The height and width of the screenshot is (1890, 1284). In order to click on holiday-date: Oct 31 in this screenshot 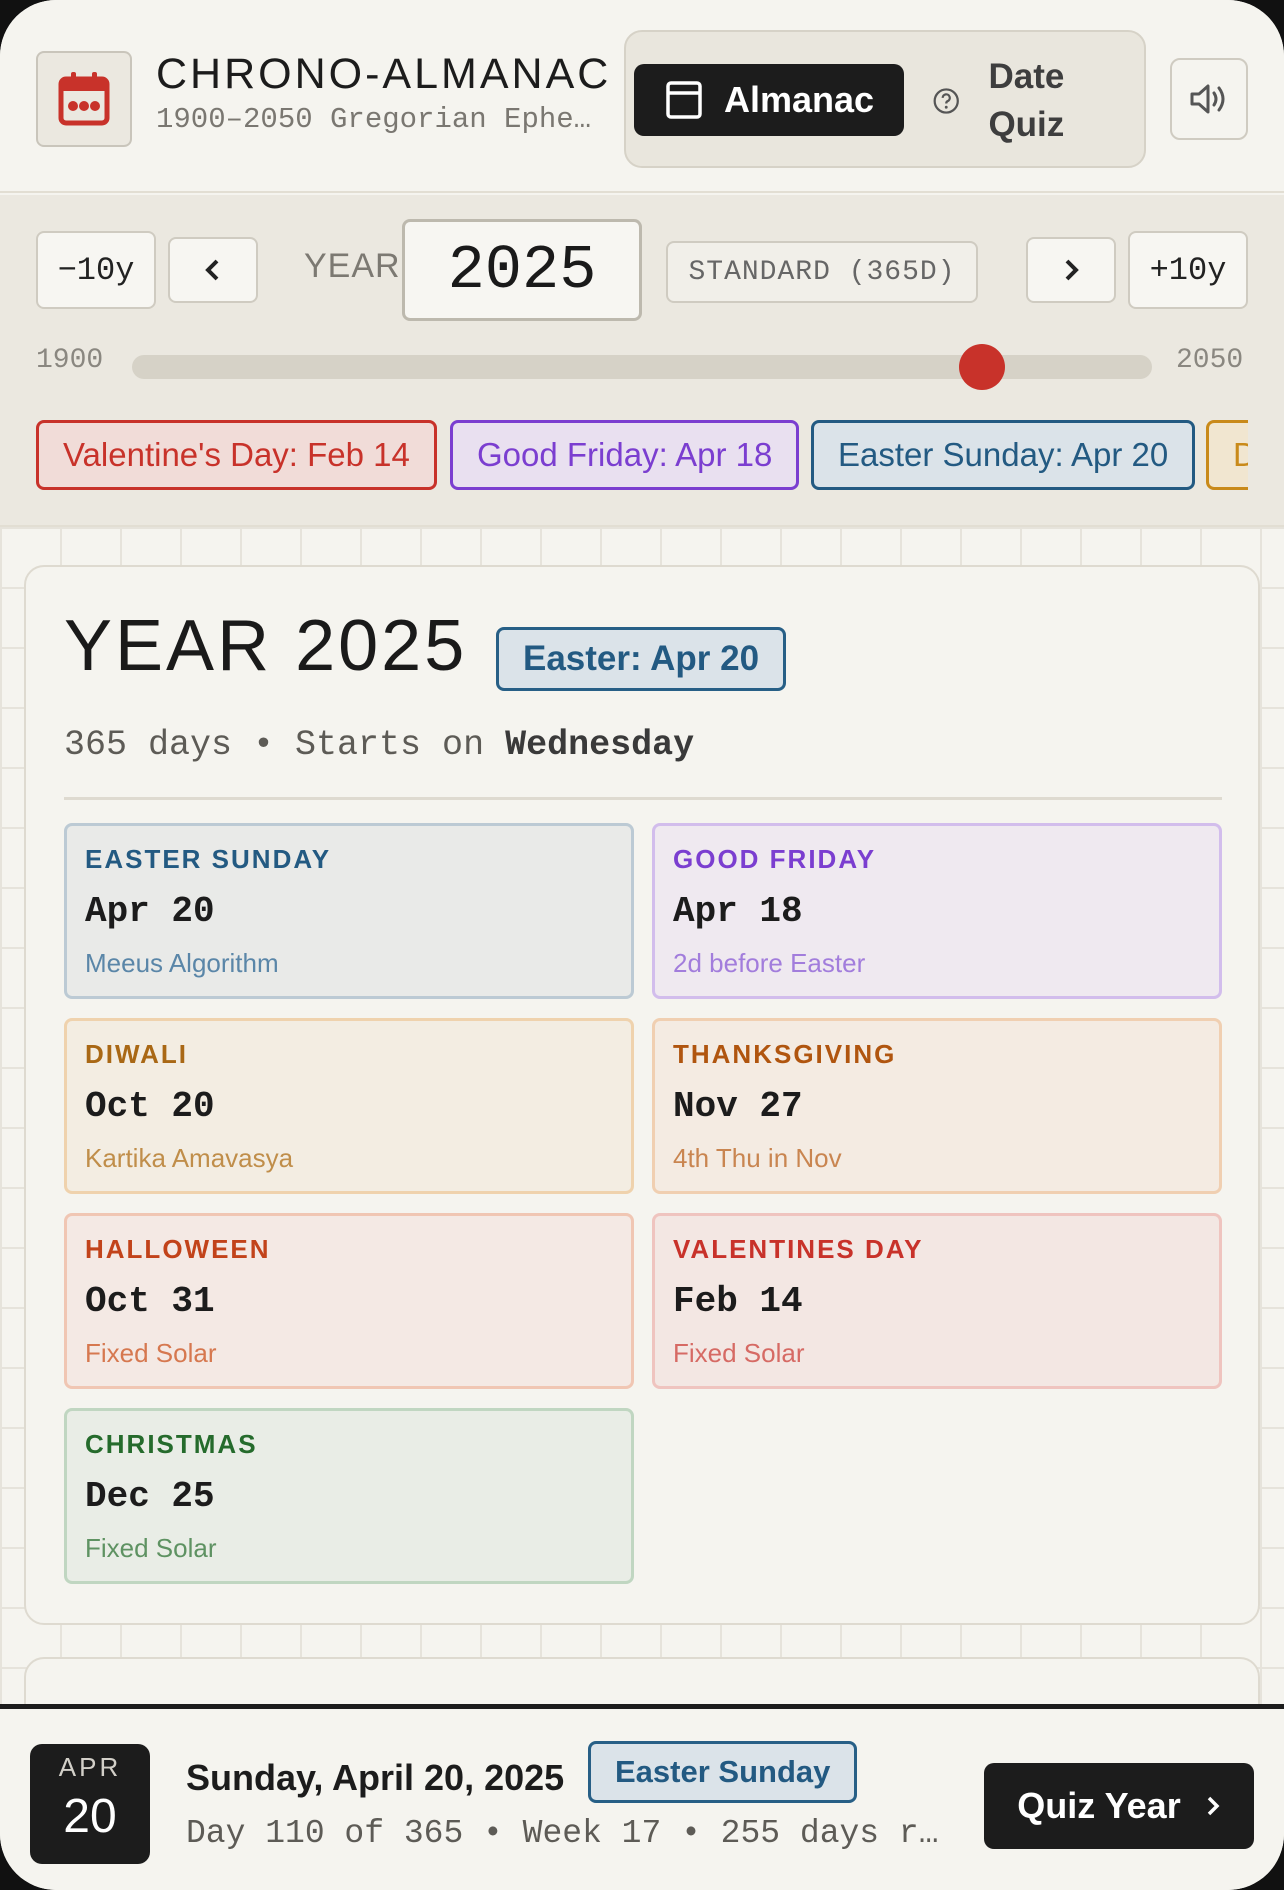, I will do `click(150, 1301)`.